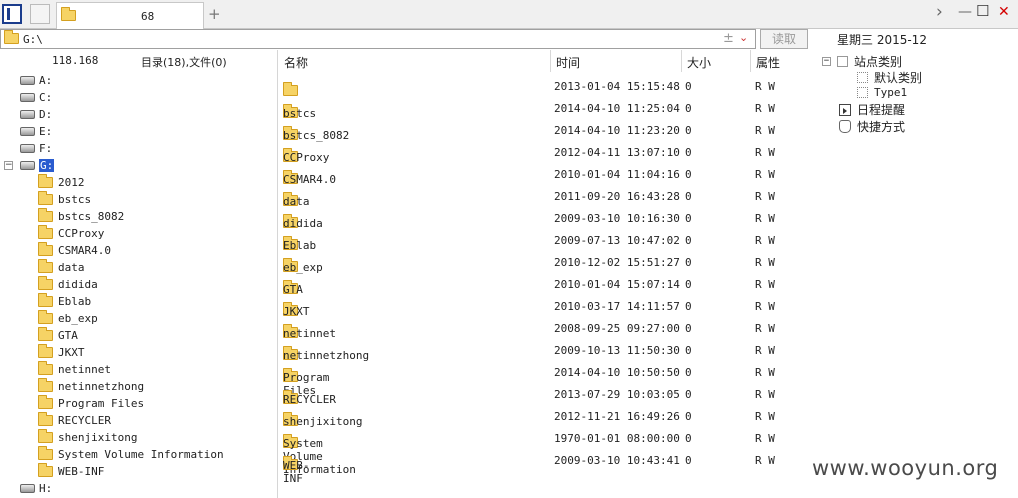 Image resolution: width=1018 pixels, height=498 pixels. Describe the element at coordinates (131, 454) in the screenshot. I see `tree-folder: System Volume Information` at that location.